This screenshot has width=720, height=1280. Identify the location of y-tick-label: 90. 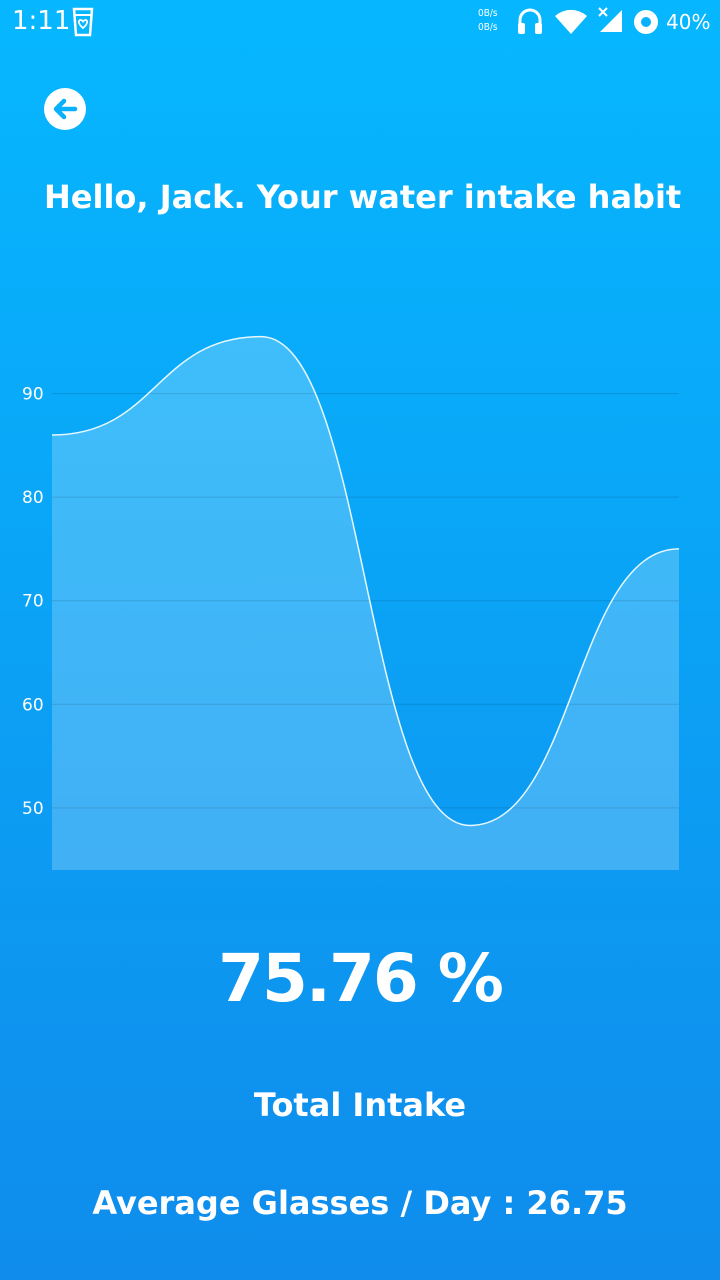
(33, 395).